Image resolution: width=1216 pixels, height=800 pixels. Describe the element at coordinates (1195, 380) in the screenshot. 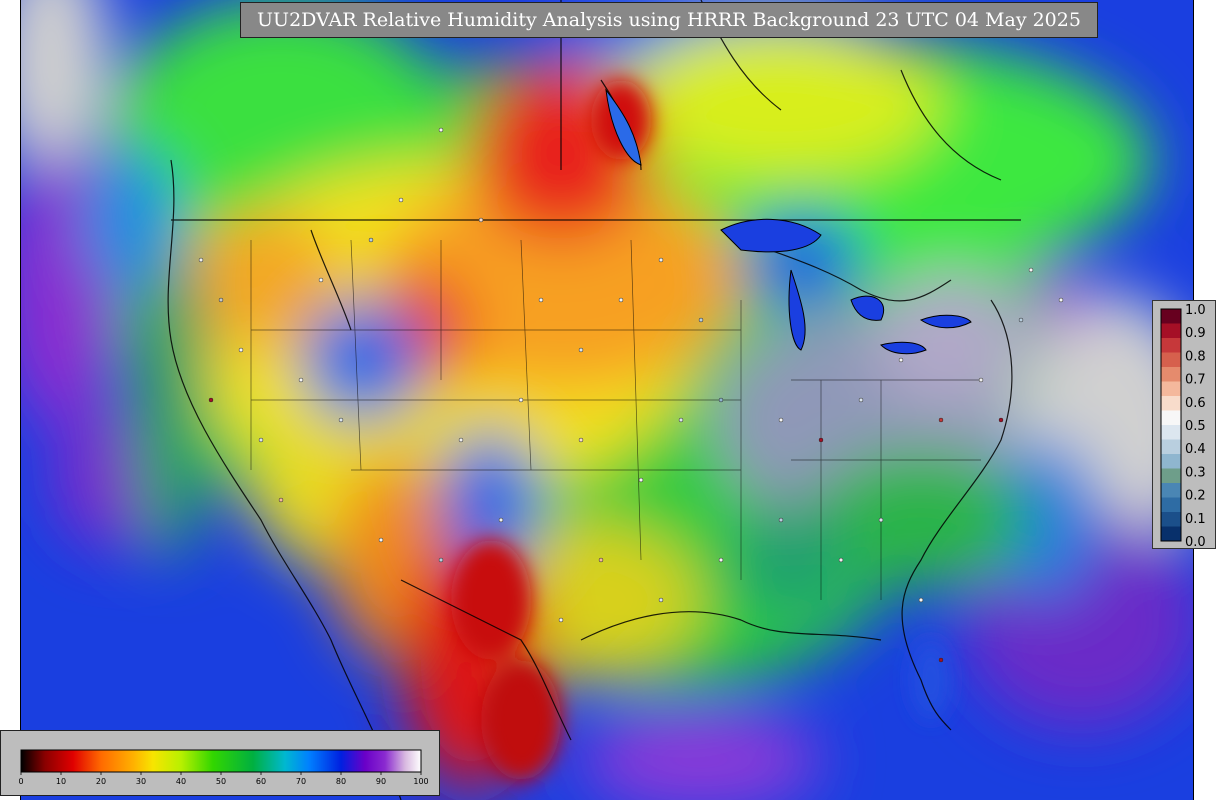

I see `observation-colorbar-tick-label: 0.7` at that location.